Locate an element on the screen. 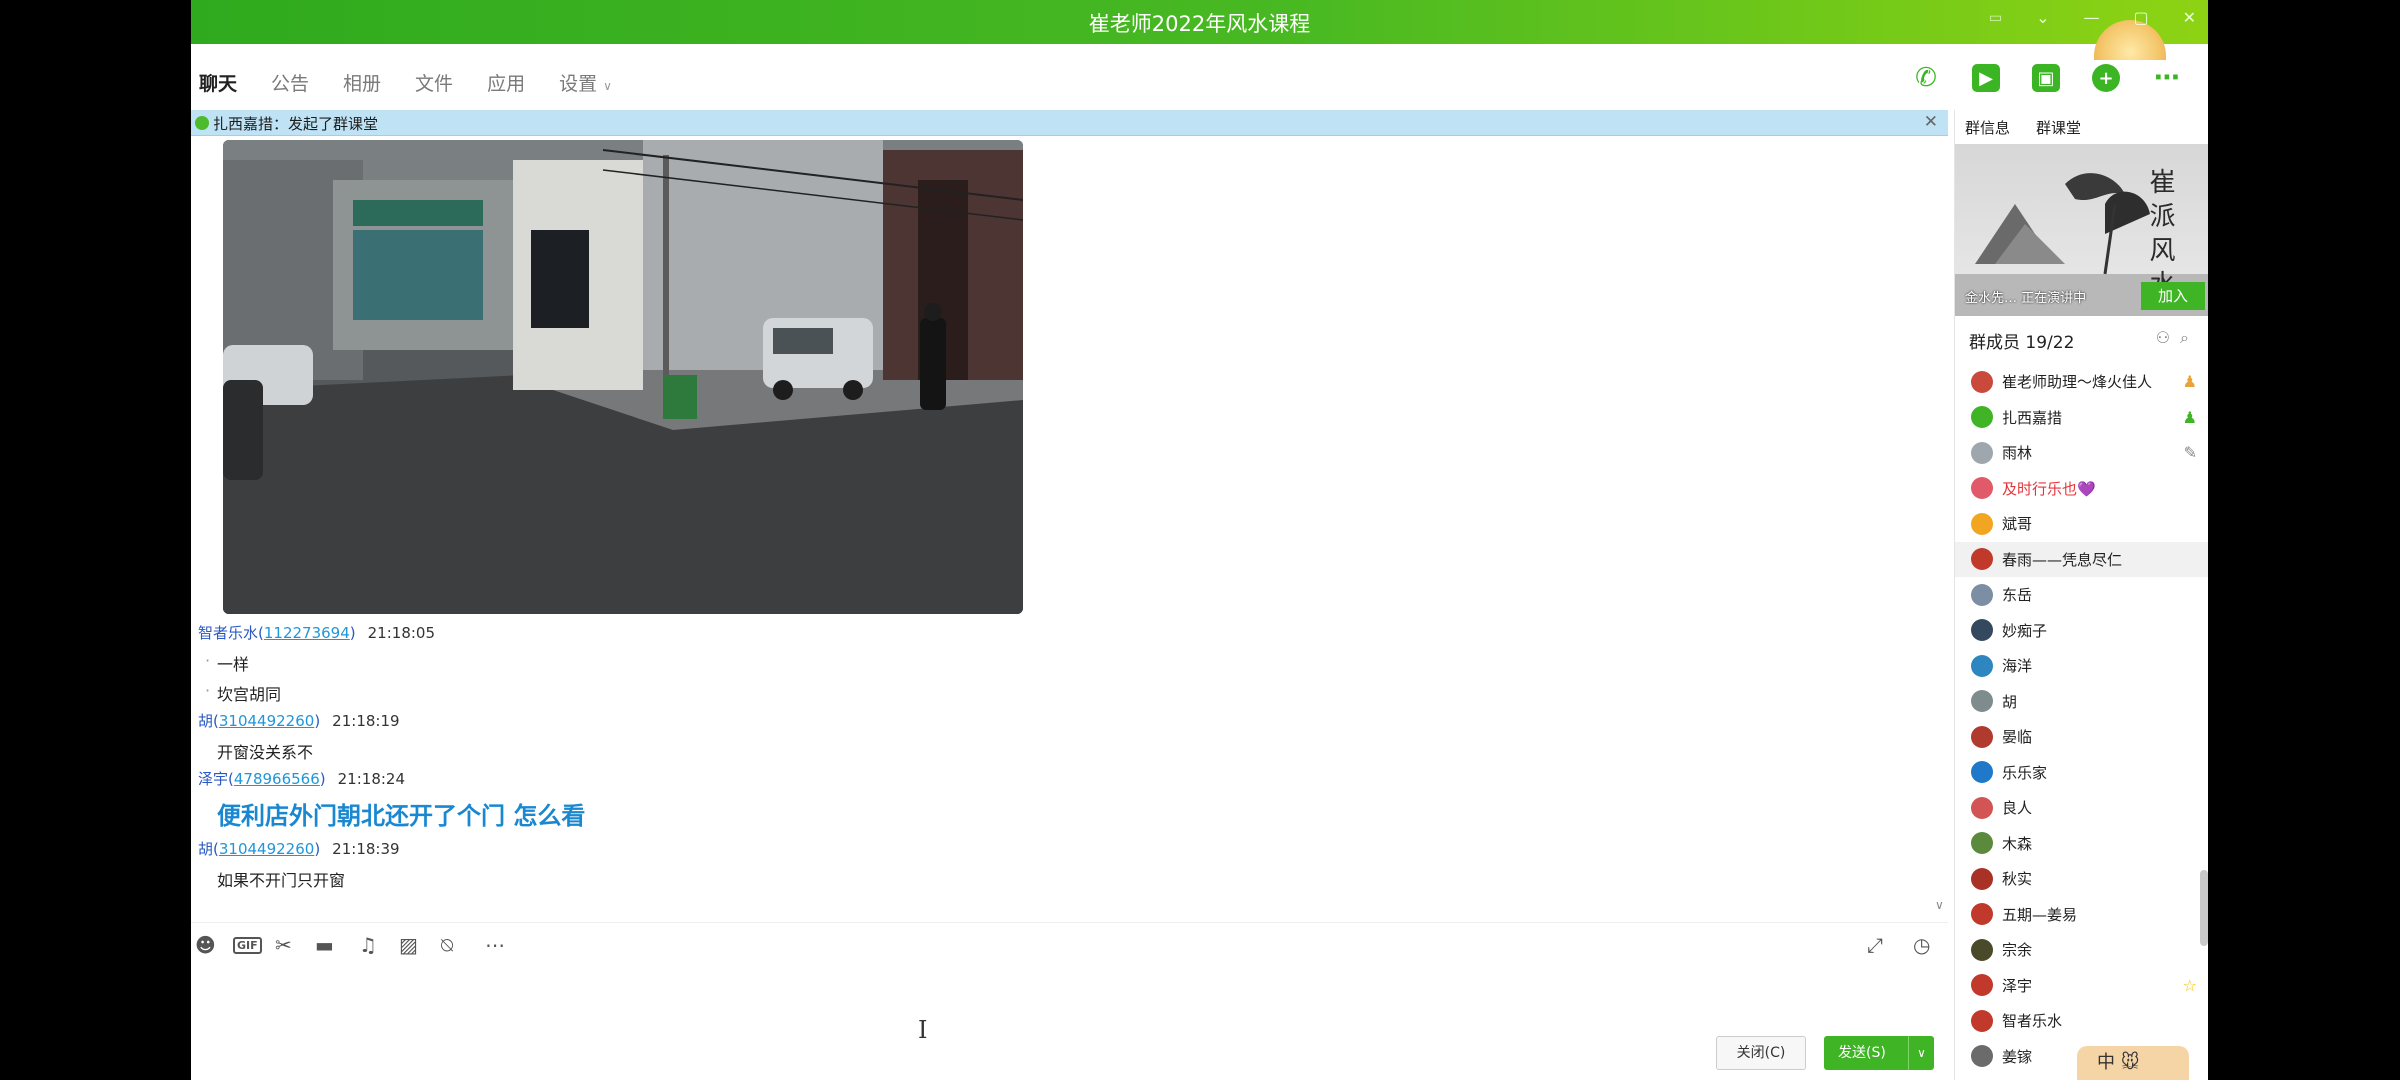 The height and width of the screenshot is (1080, 2400). text-cursor-icon: I is located at coordinates (923, 1030).